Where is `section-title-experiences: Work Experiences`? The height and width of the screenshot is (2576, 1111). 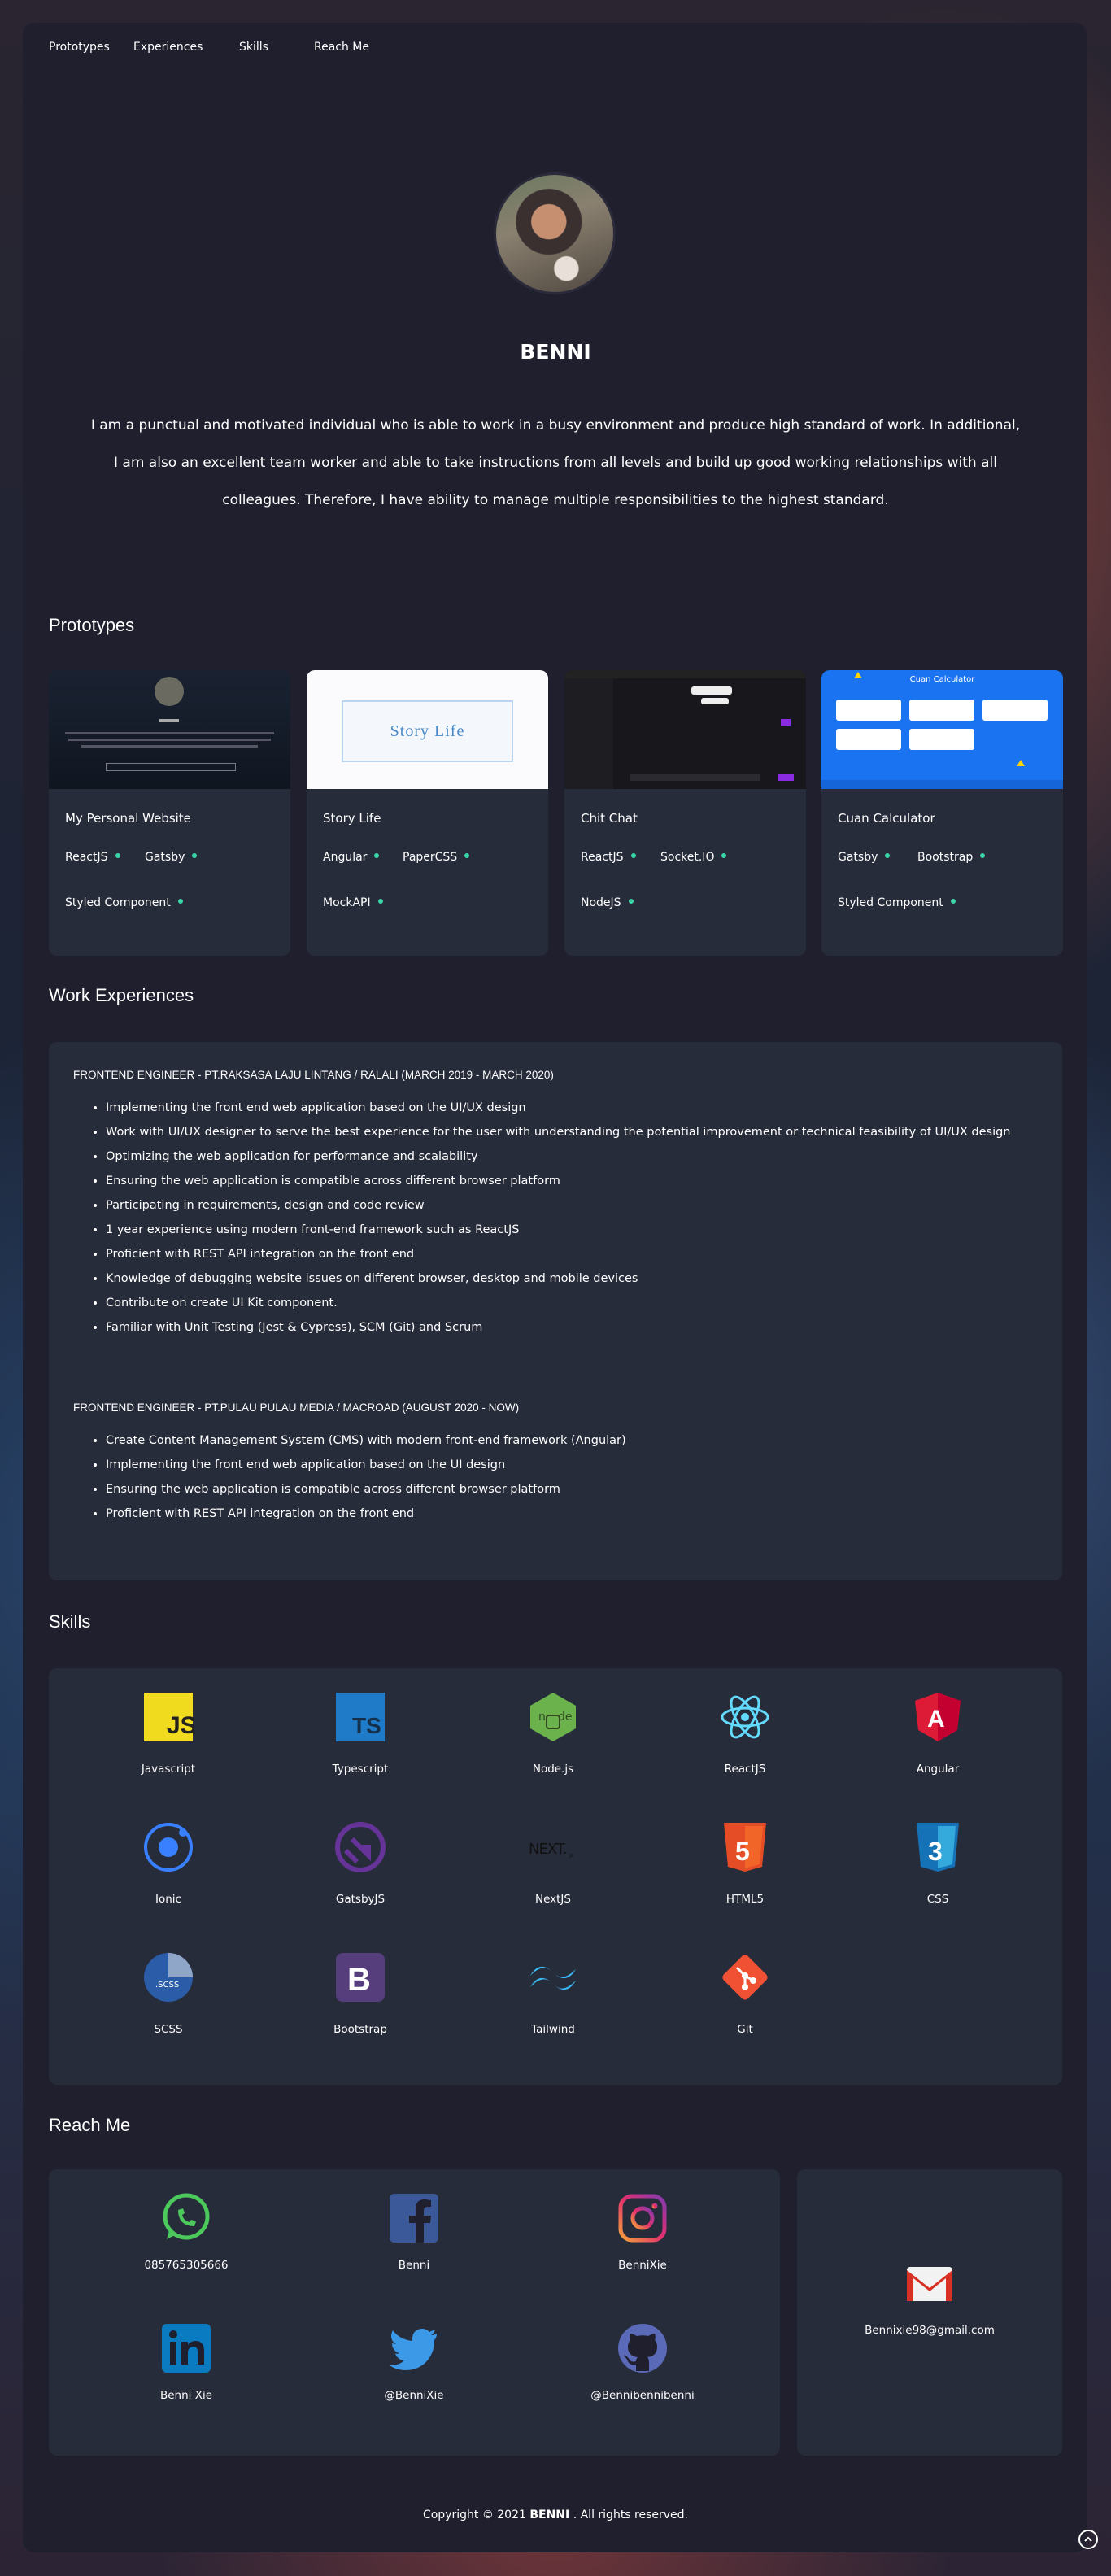 section-title-experiences: Work Experiences is located at coordinates (121, 995).